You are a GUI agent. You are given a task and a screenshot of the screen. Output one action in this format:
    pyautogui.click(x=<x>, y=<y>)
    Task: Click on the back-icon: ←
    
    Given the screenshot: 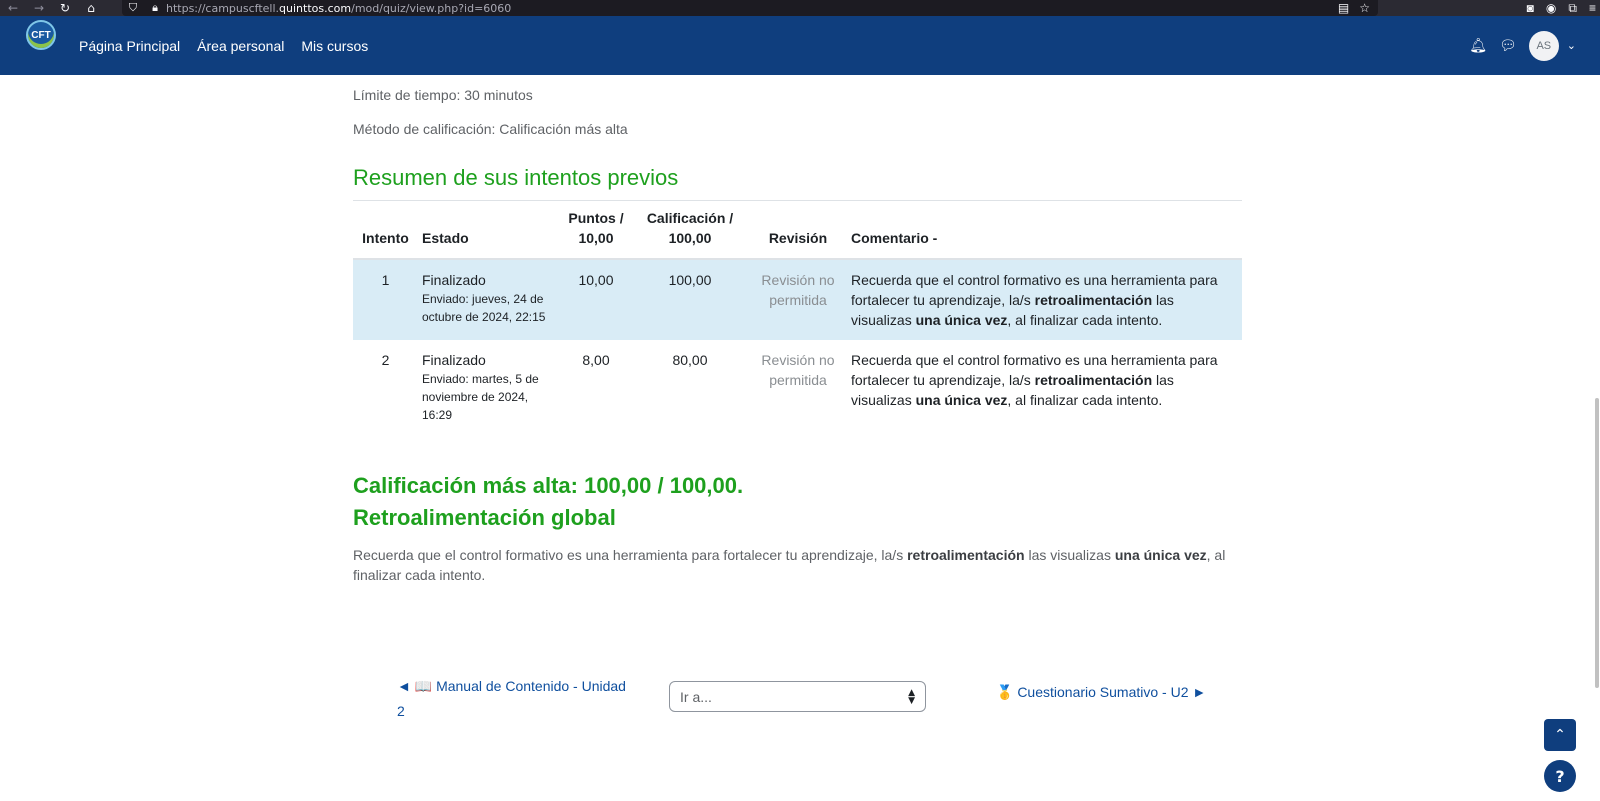 What is the action you would take?
    pyautogui.click(x=13, y=8)
    